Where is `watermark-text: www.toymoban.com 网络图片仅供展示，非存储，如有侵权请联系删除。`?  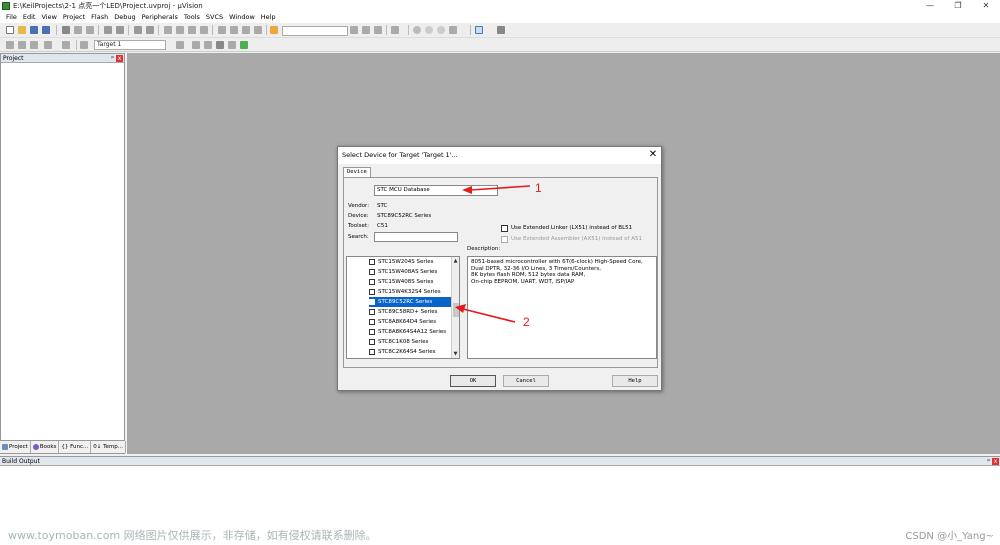 watermark-text: www.toymoban.com 网络图片仅供展示，非存储，如有侵权请联系删除。 is located at coordinates (192, 535).